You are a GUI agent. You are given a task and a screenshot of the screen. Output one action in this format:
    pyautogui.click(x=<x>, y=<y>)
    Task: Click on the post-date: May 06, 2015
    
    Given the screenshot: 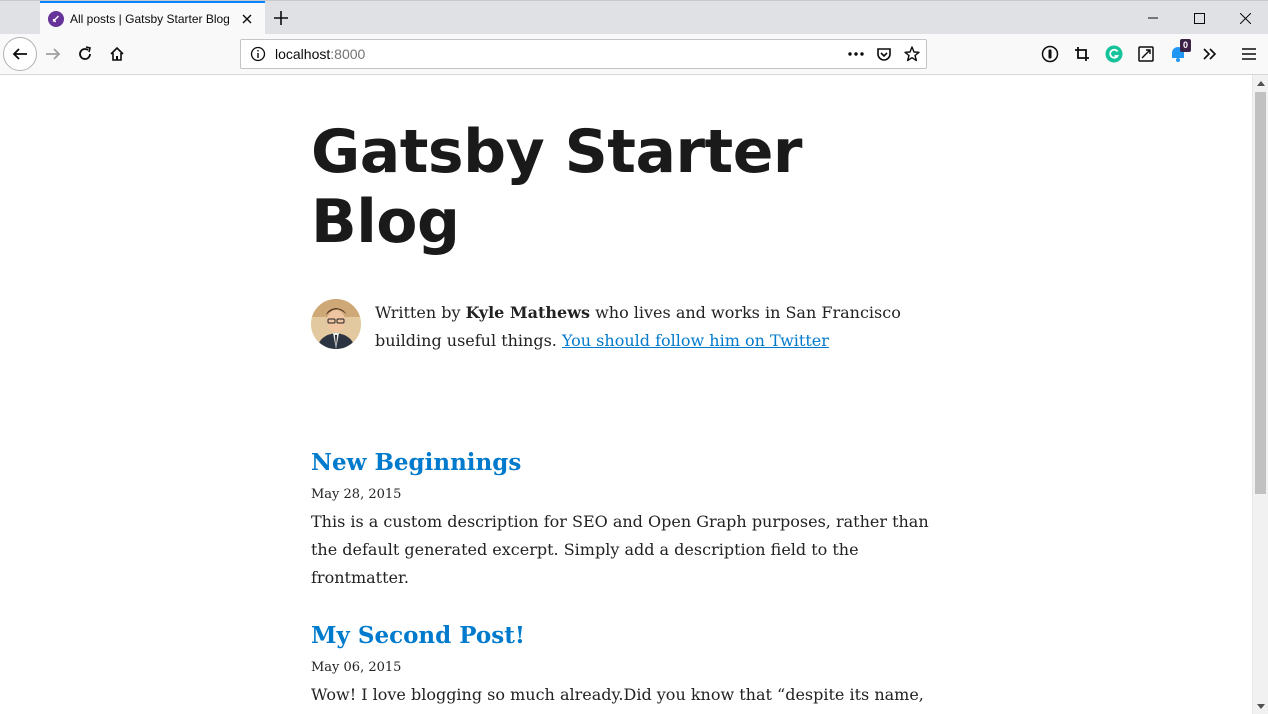 What is the action you would take?
    pyautogui.click(x=356, y=667)
    